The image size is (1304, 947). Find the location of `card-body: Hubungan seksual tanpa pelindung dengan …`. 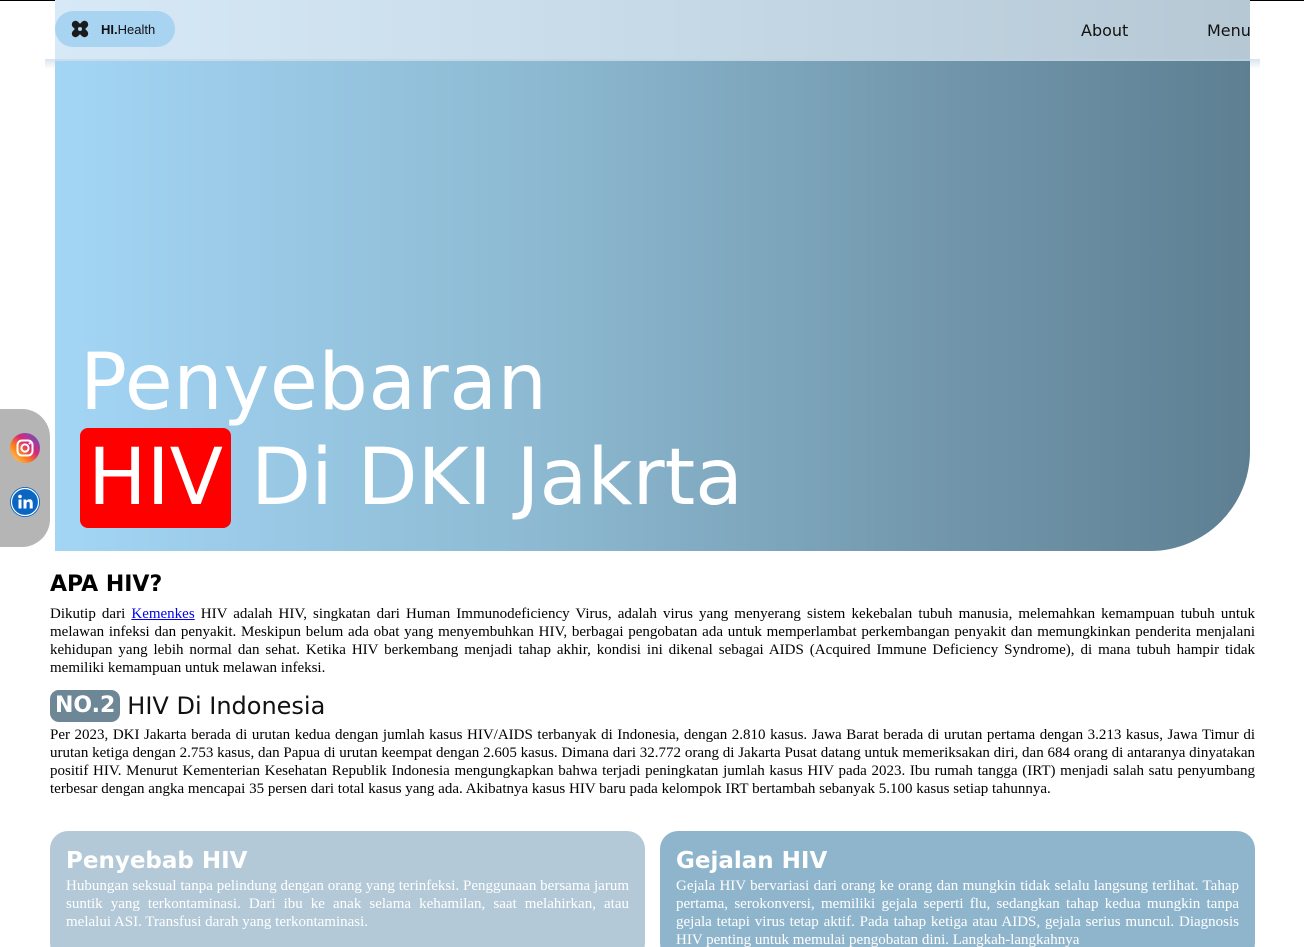

card-body: Hubungan seksual tanpa pelindung dengan … is located at coordinates (347, 904).